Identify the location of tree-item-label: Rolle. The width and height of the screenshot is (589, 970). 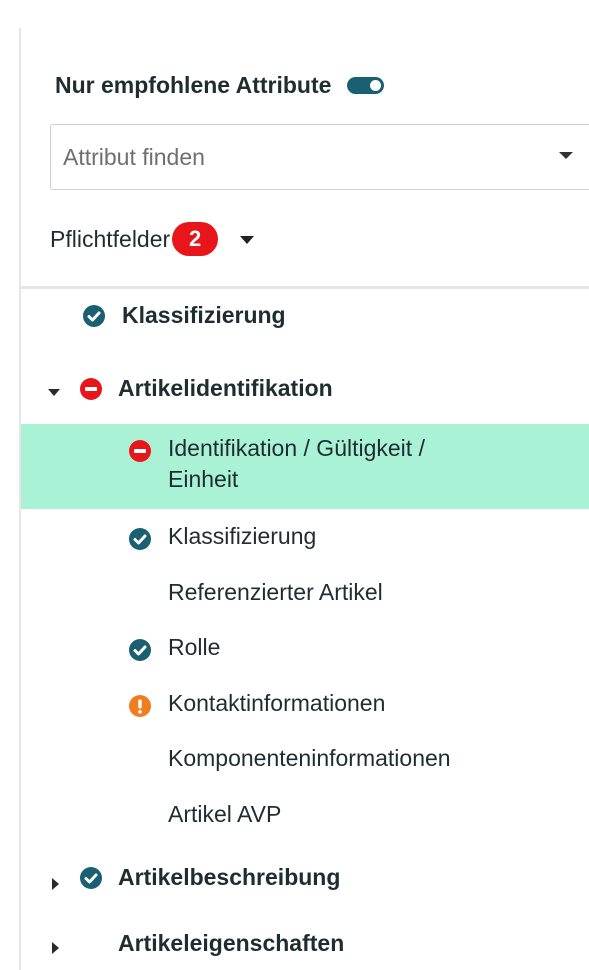
(194, 647).